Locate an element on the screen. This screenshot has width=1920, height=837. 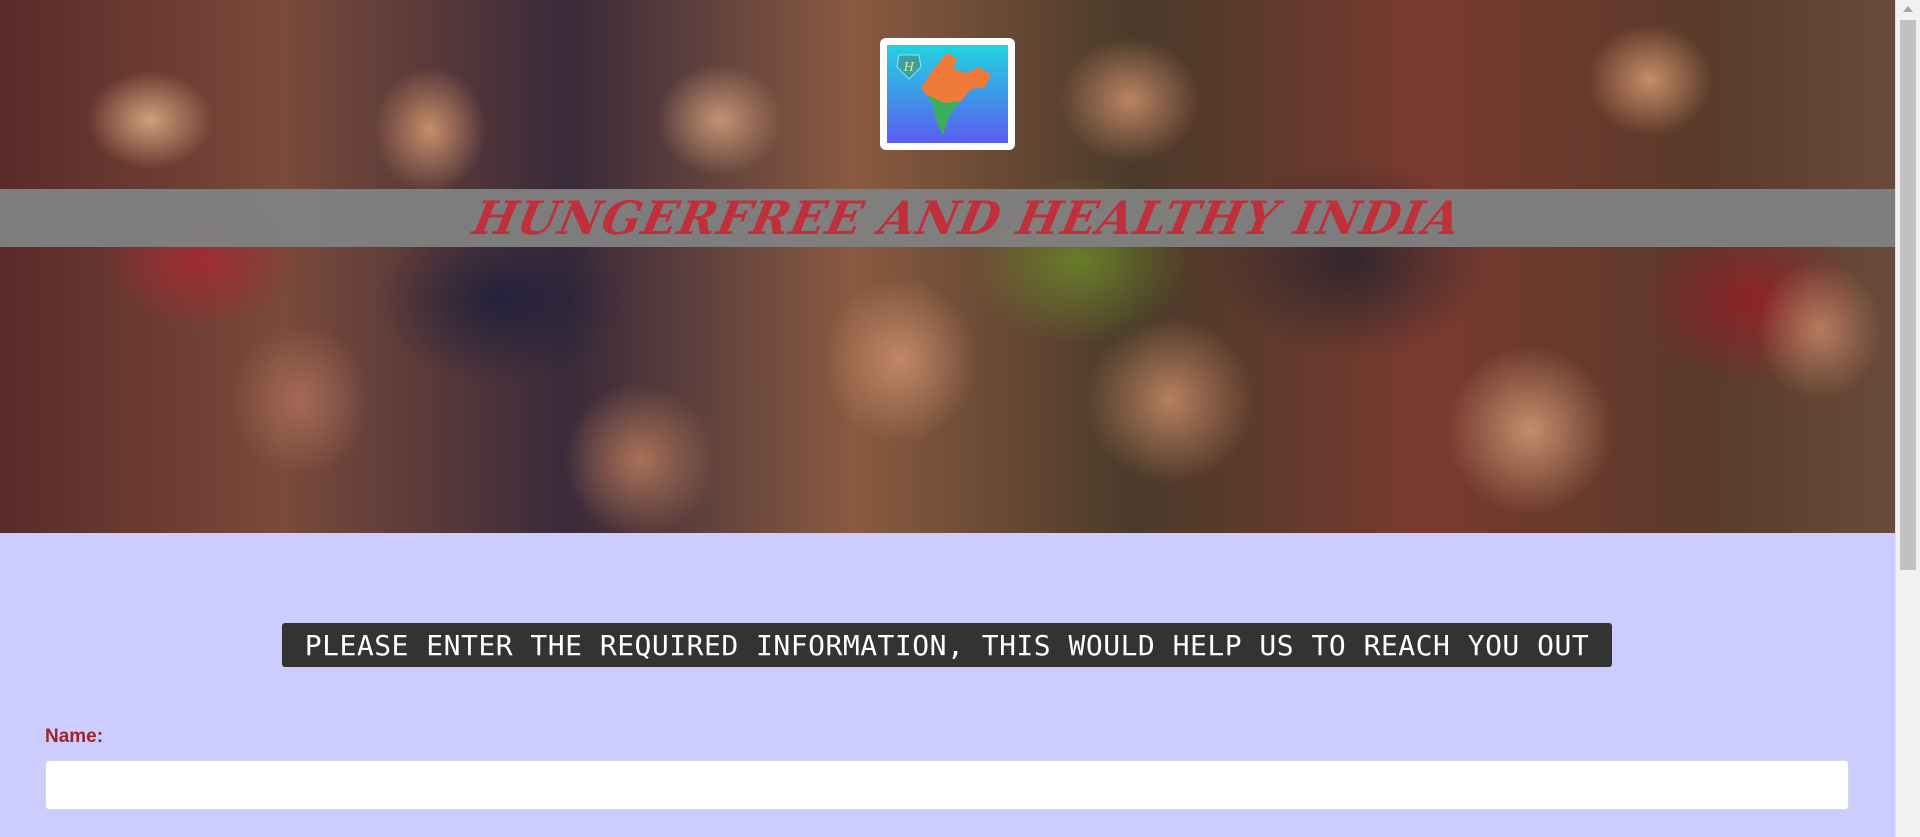
site-title: HUNGERFREE AND HEALTHY INDIA is located at coordinates (967, 218).